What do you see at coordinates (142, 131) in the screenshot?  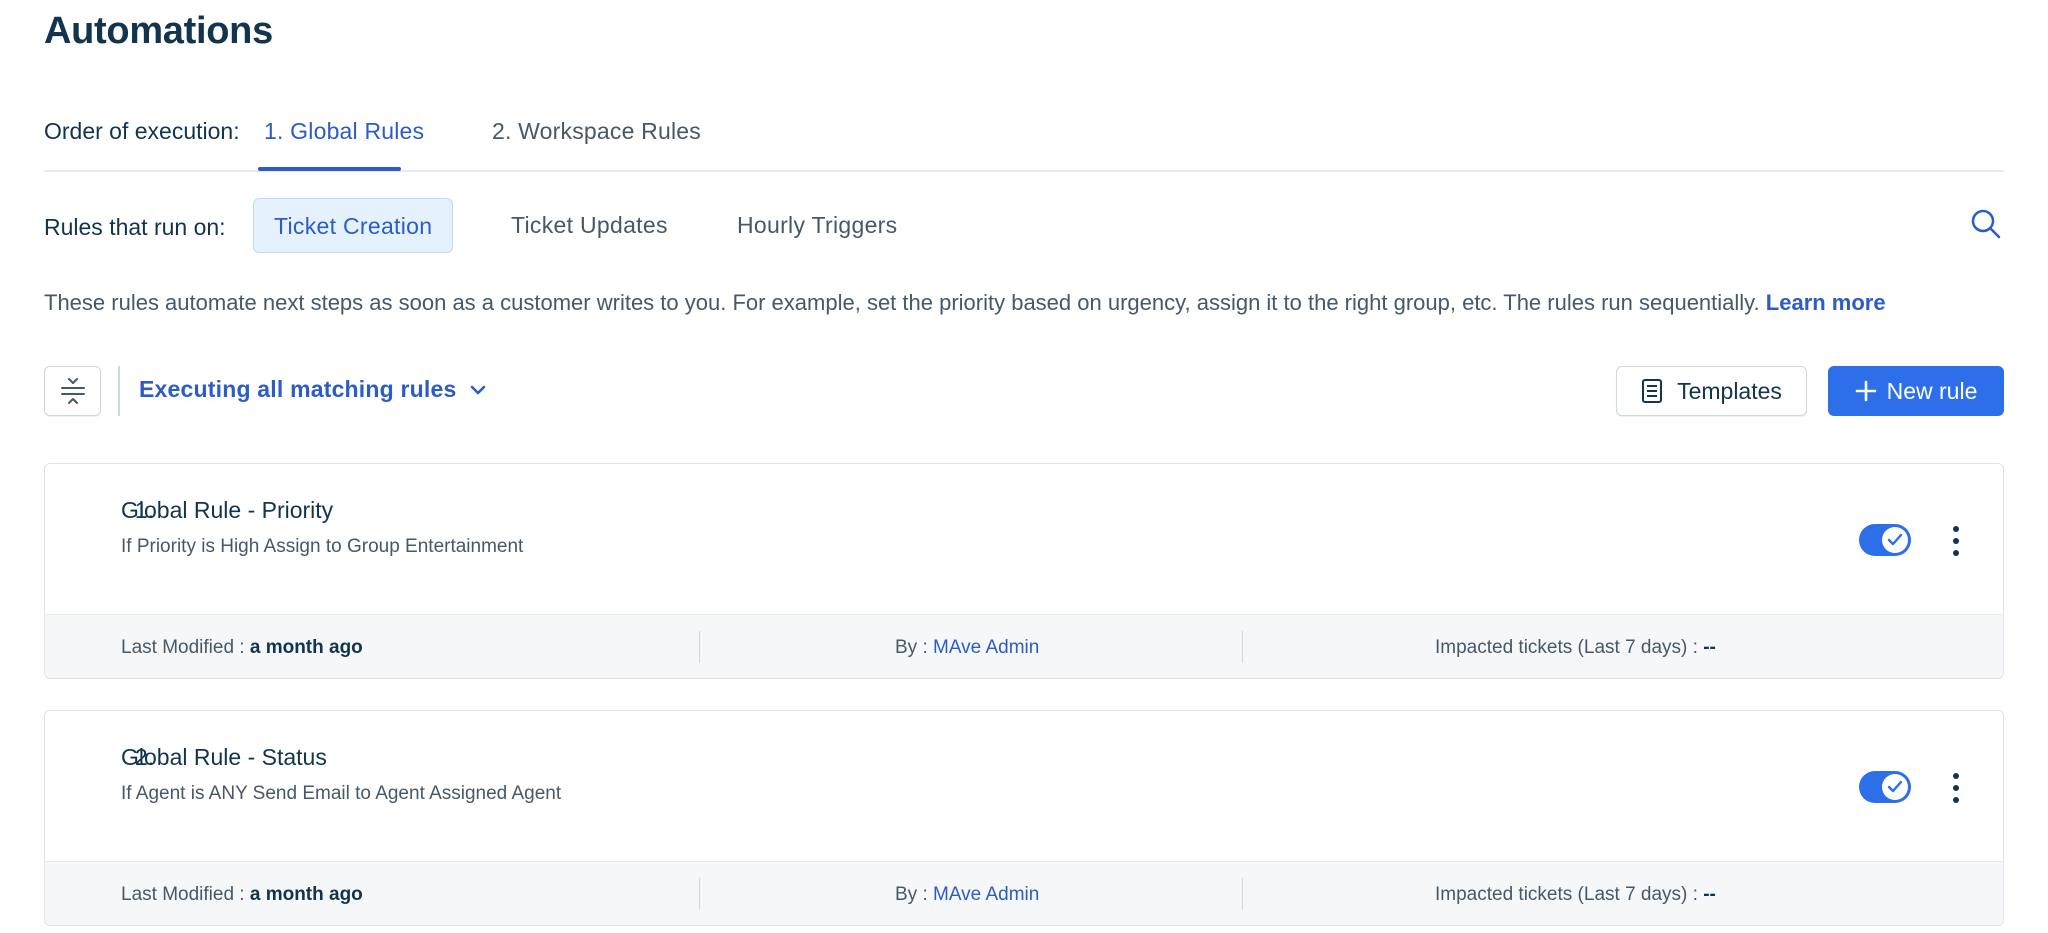 I see `execution-order-label: Order of execution:` at bounding box center [142, 131].